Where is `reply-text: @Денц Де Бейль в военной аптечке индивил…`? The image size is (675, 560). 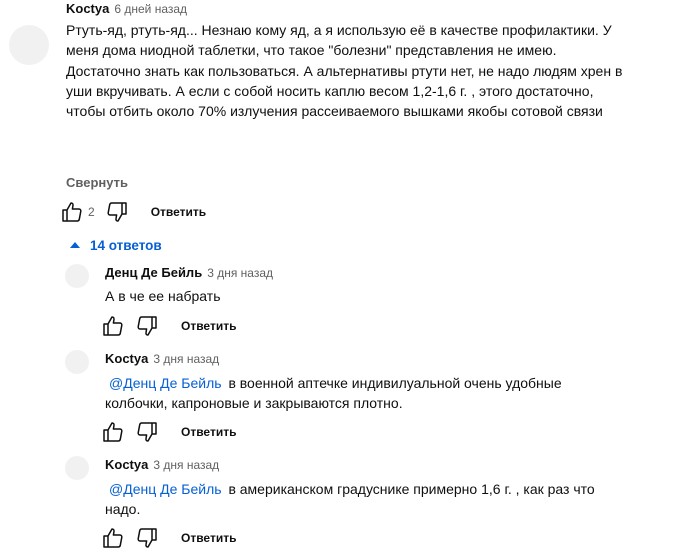
reply-text: @Денц Де Бейль в военной аптечке индивил… is located at coordinates (350, 393).